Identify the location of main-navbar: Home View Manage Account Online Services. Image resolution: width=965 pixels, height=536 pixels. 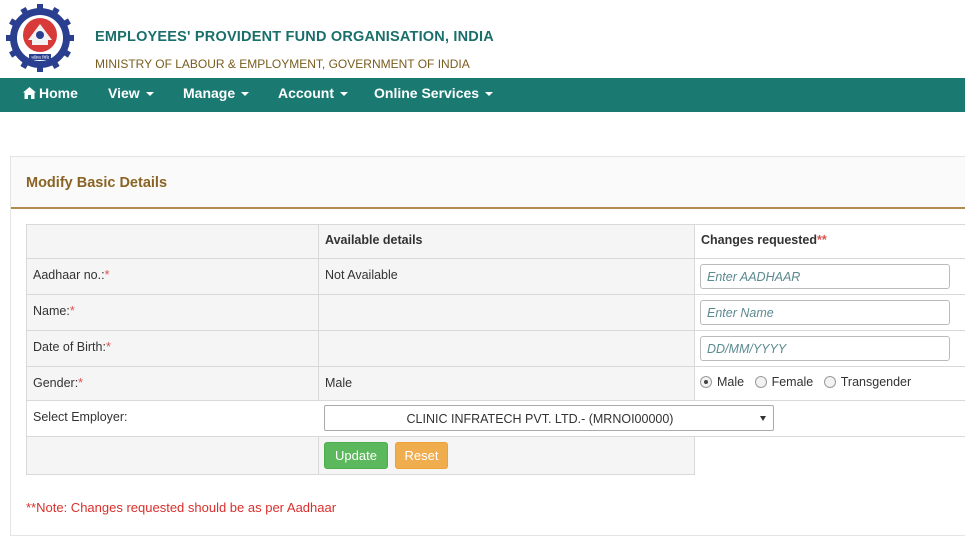
(482, 95).